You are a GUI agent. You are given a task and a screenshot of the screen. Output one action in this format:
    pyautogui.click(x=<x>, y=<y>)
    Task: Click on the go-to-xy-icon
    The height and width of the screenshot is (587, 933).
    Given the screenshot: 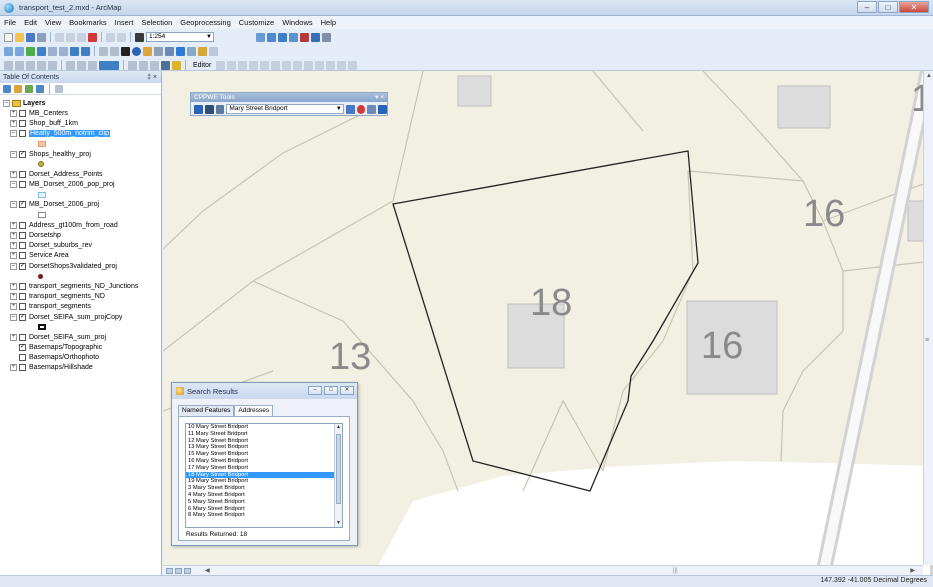 What is the action you would take?
    pyautogui.click(x=202, y=51)
    